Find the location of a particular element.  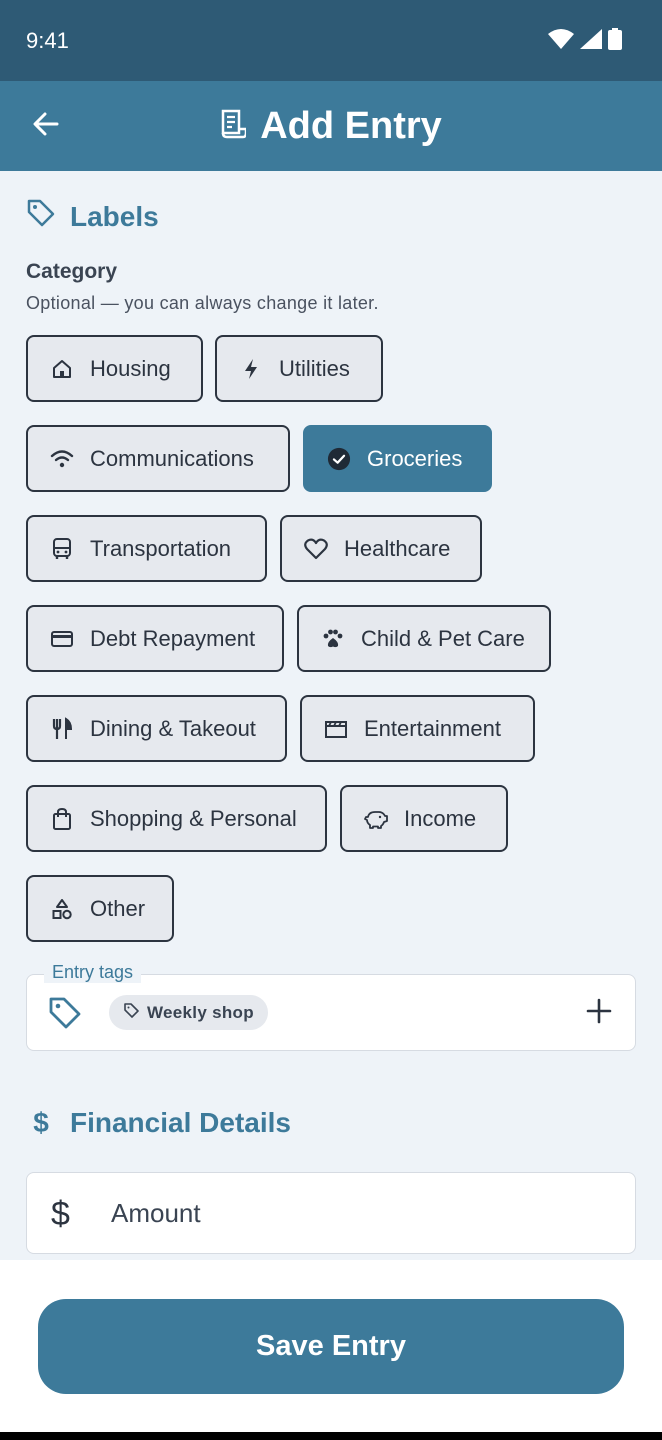

home-icon is located at coordinates (62, 369).